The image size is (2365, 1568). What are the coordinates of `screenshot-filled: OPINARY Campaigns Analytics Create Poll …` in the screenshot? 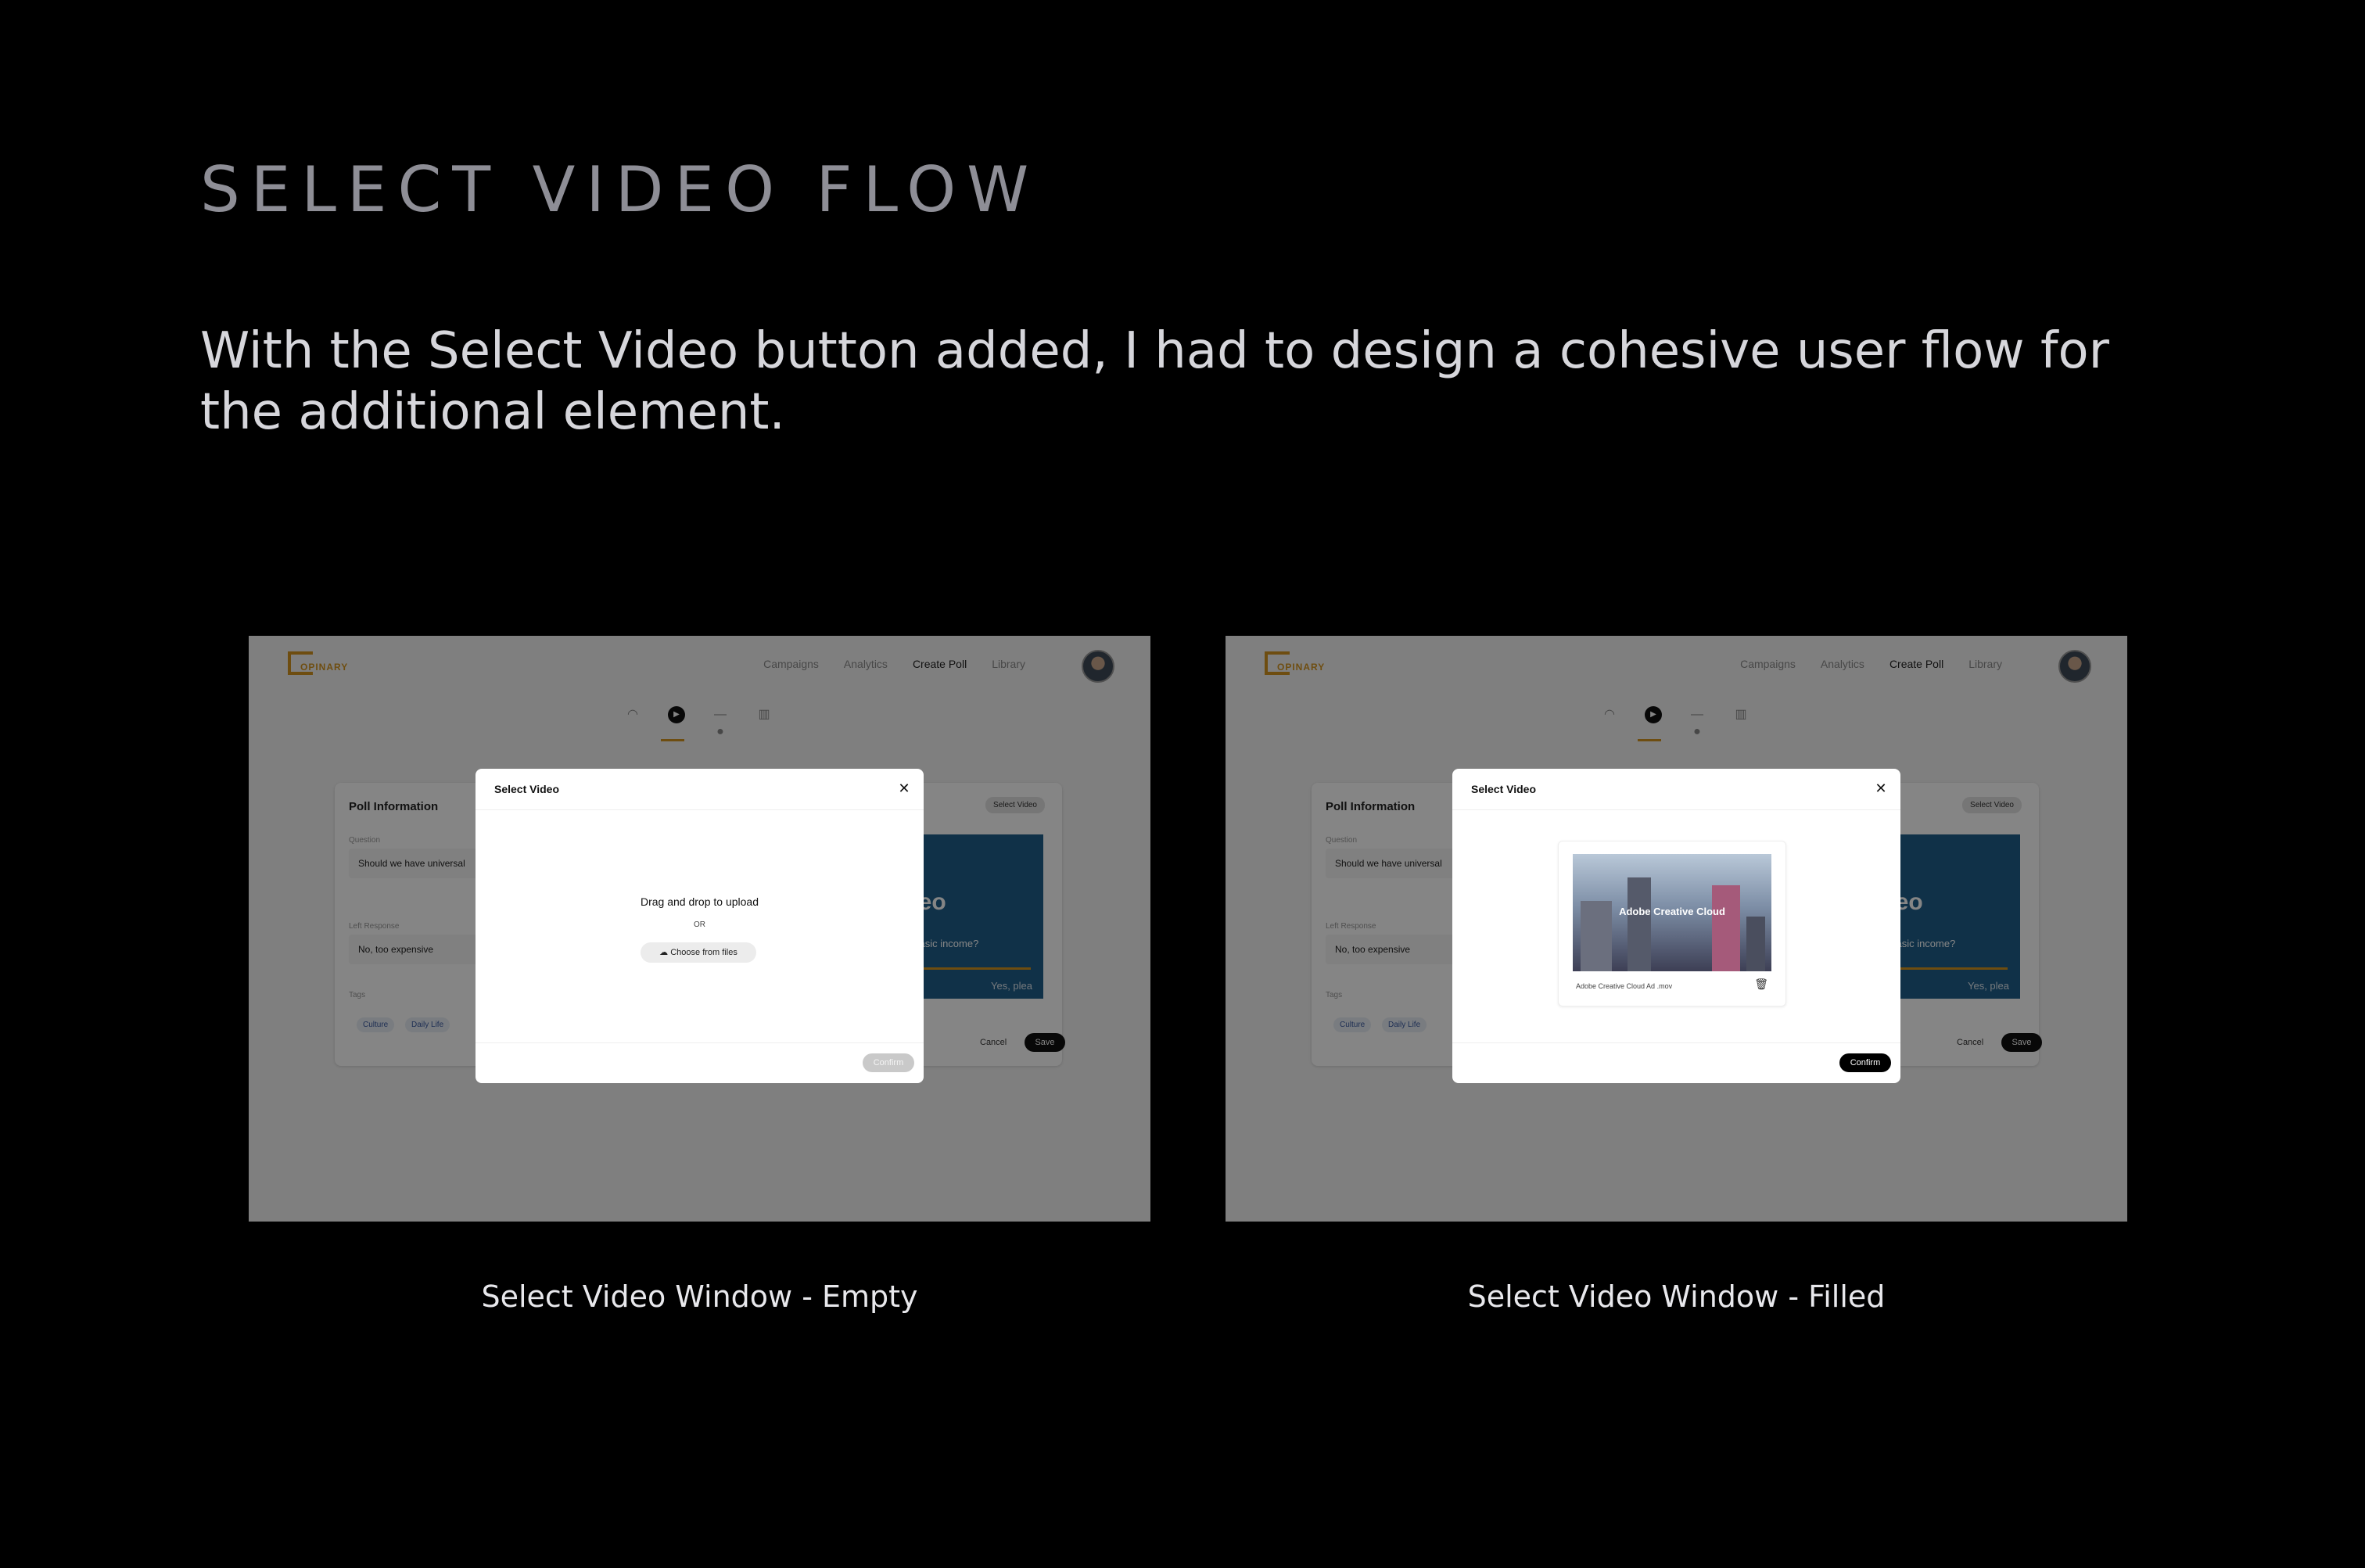 It's located at (1676, 929).